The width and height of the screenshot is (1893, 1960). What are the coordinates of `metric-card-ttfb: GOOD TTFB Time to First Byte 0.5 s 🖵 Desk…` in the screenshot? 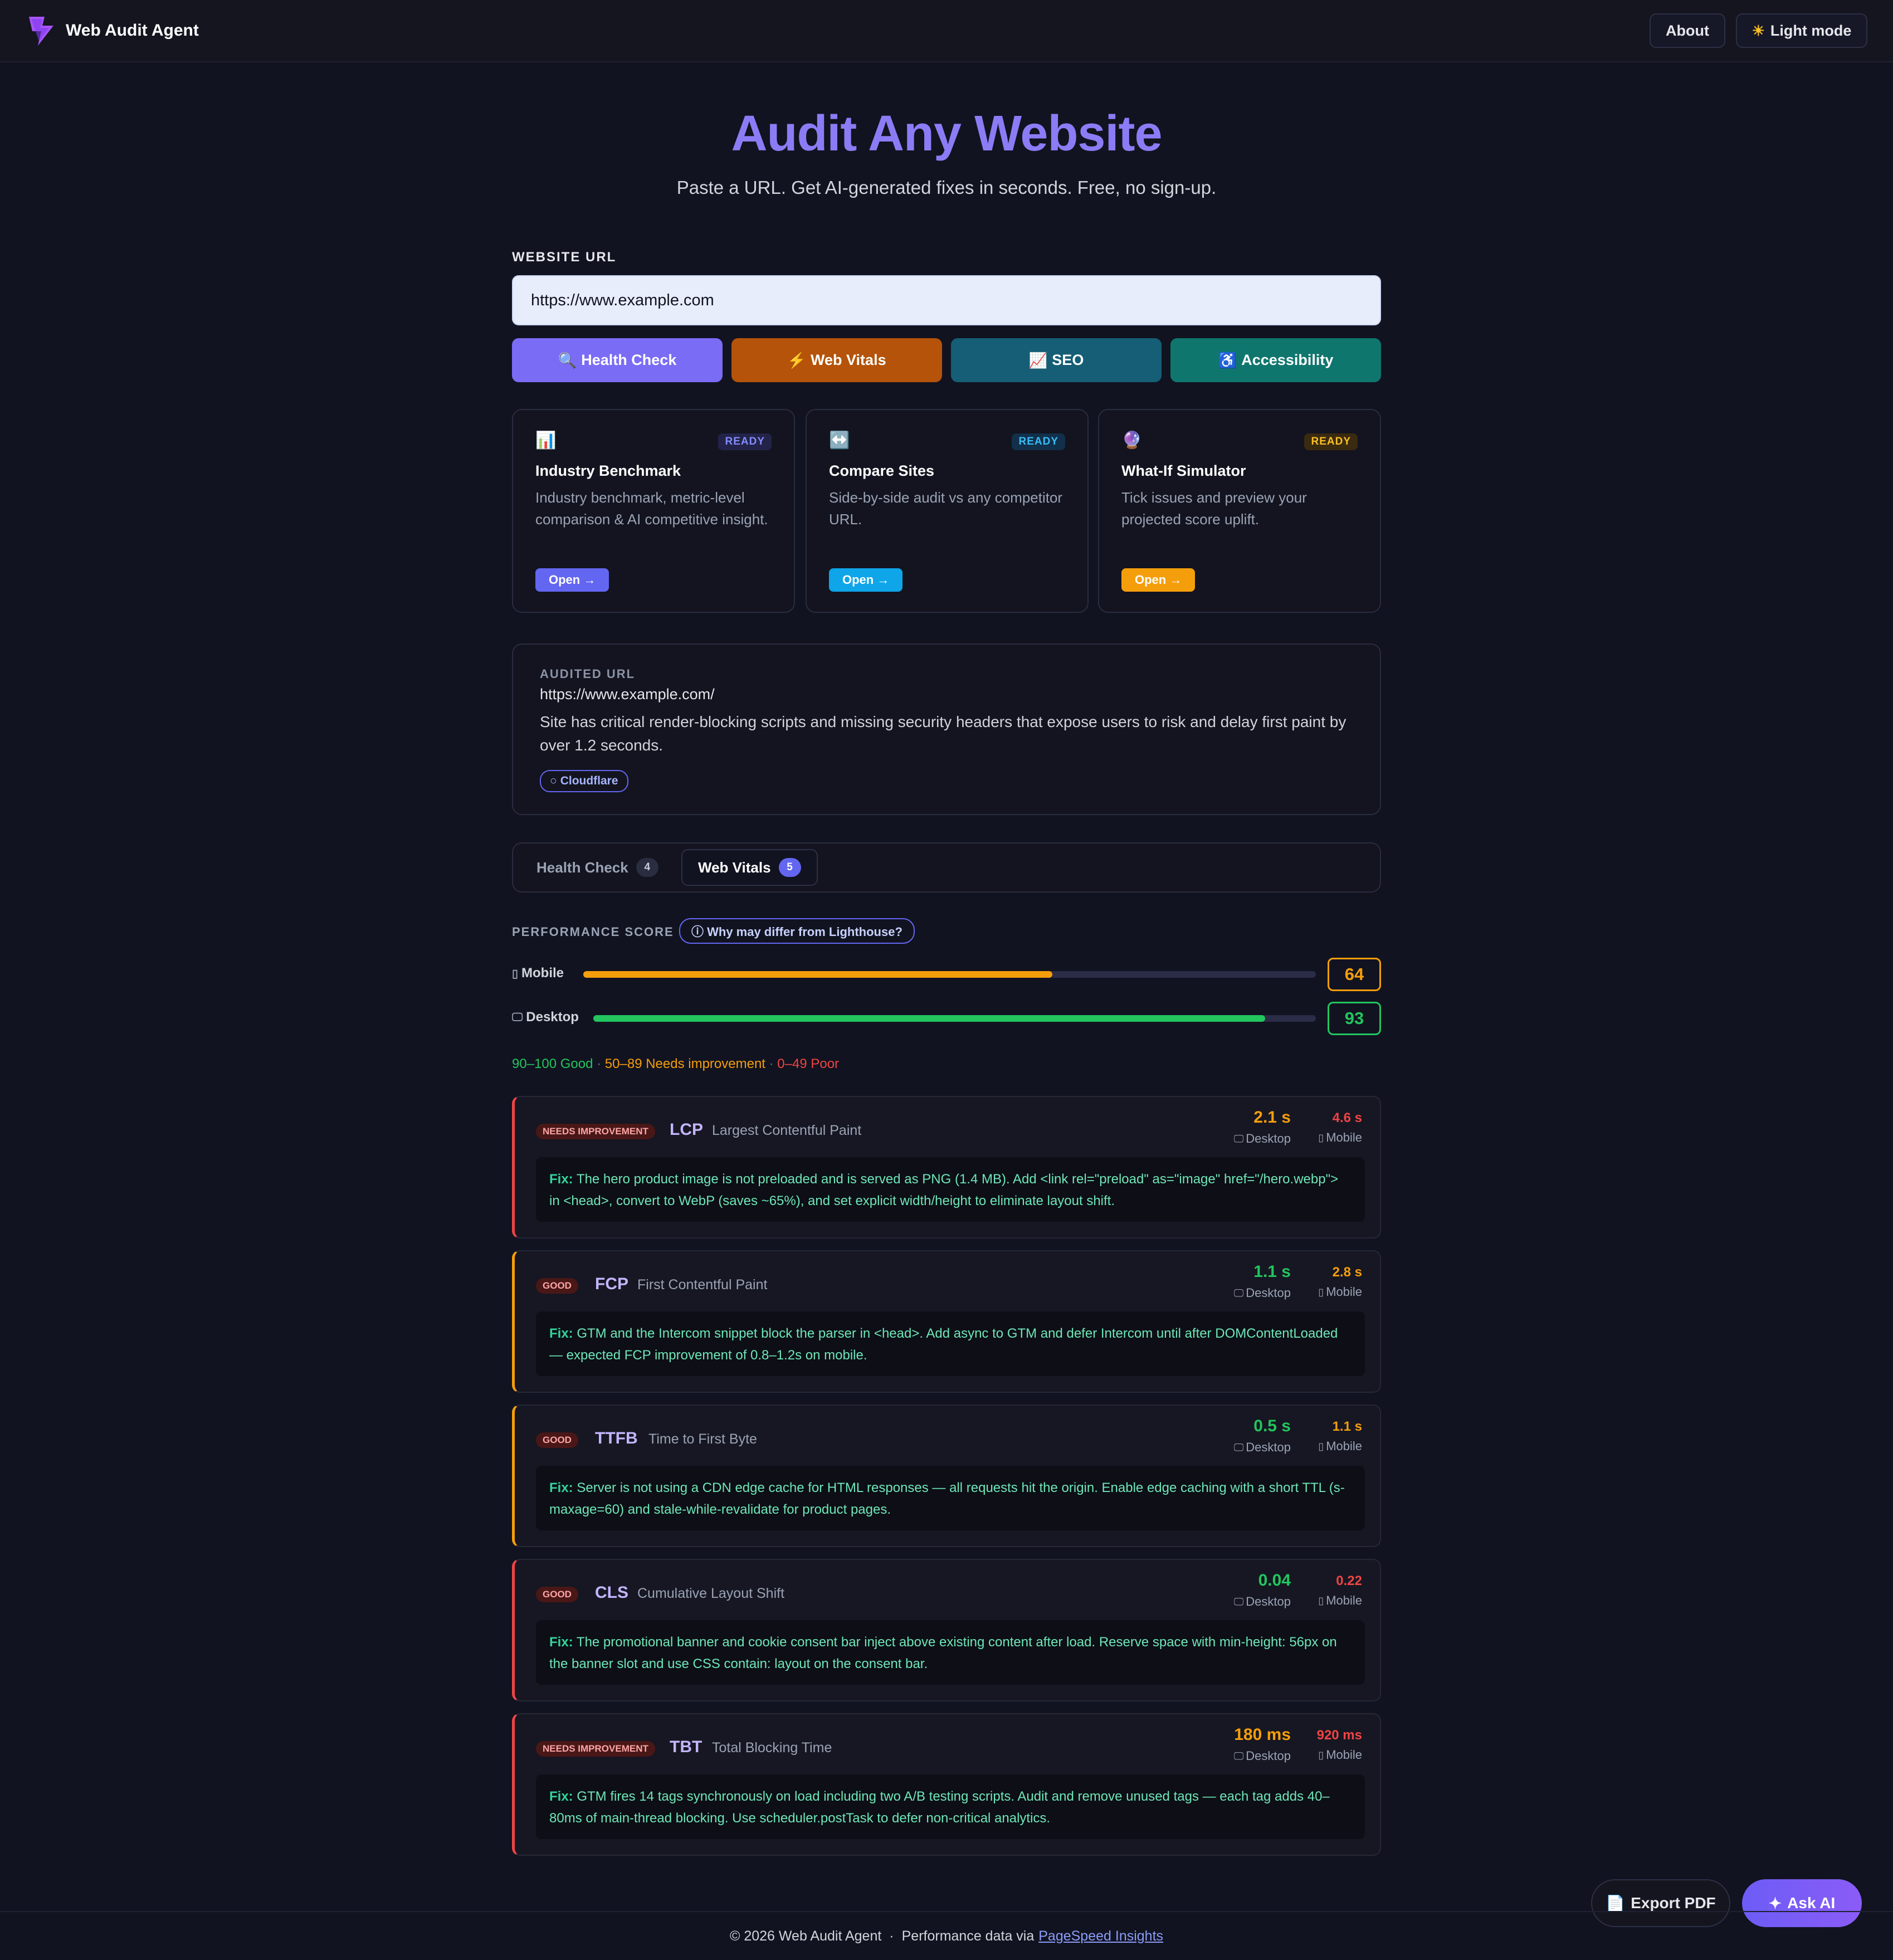 It's located at (946, 1476).